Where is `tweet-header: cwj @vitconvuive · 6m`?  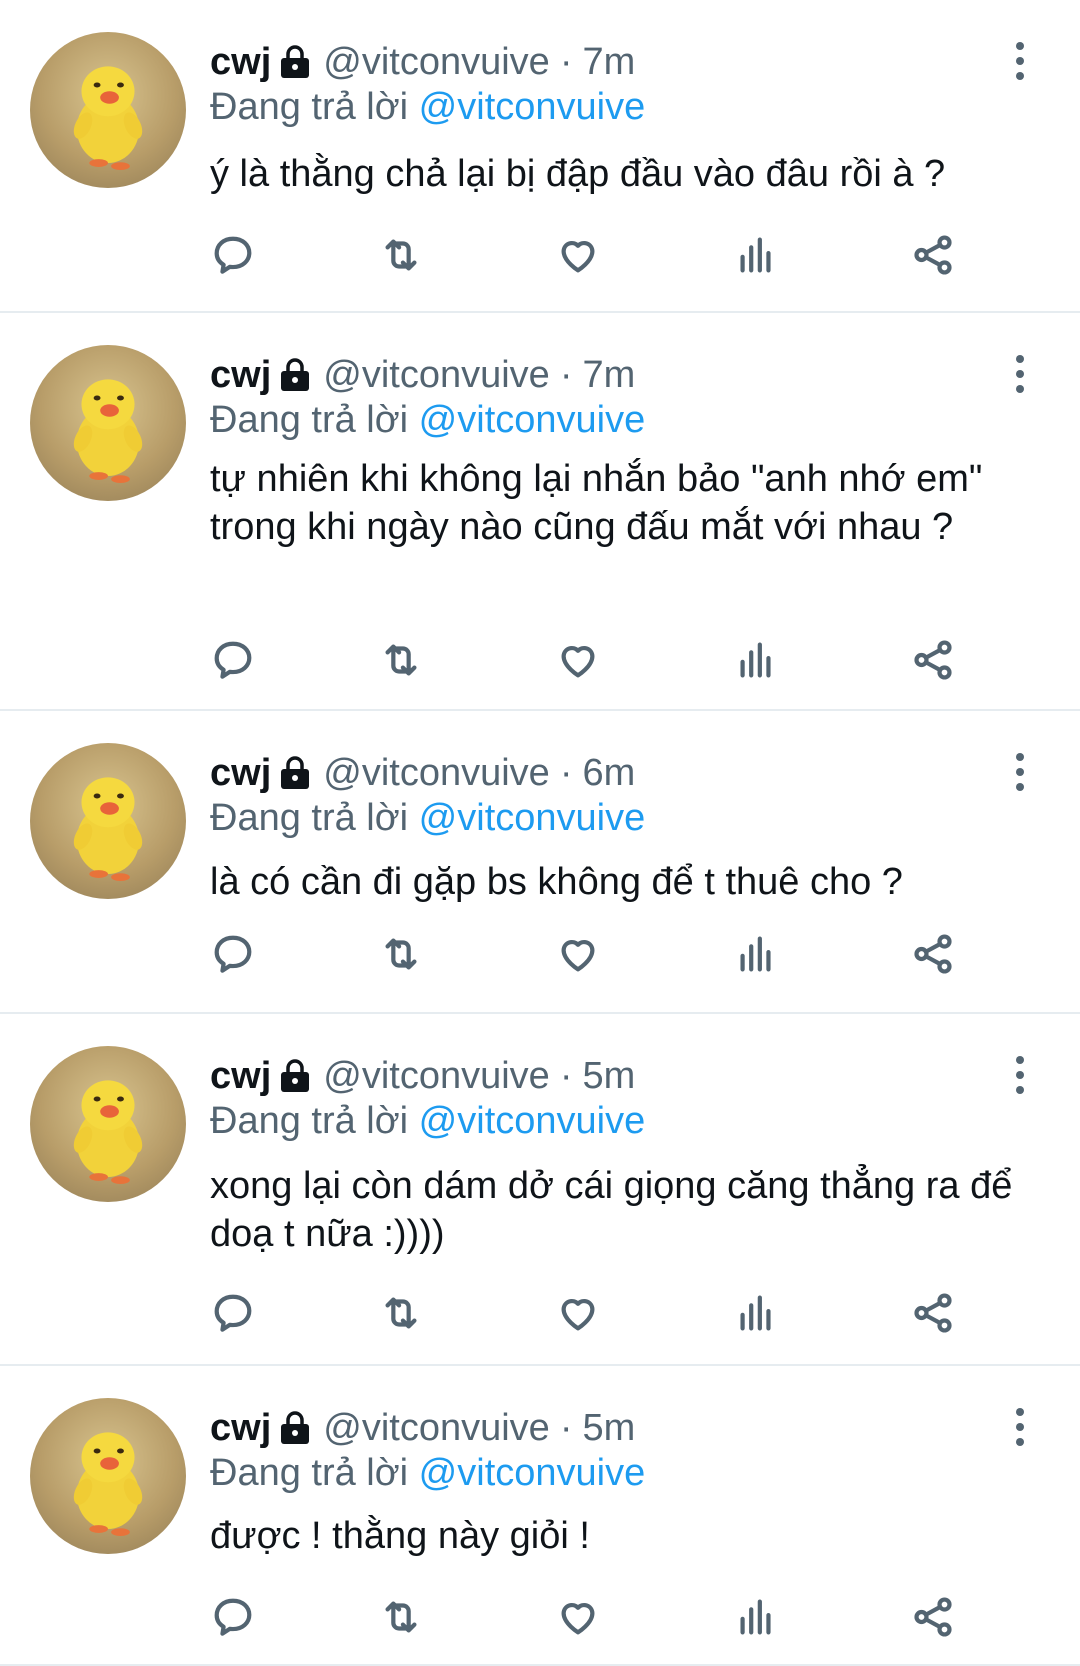
tweet-header: cwj @vitconvuive · 6m is located at coordinates (422, 773).